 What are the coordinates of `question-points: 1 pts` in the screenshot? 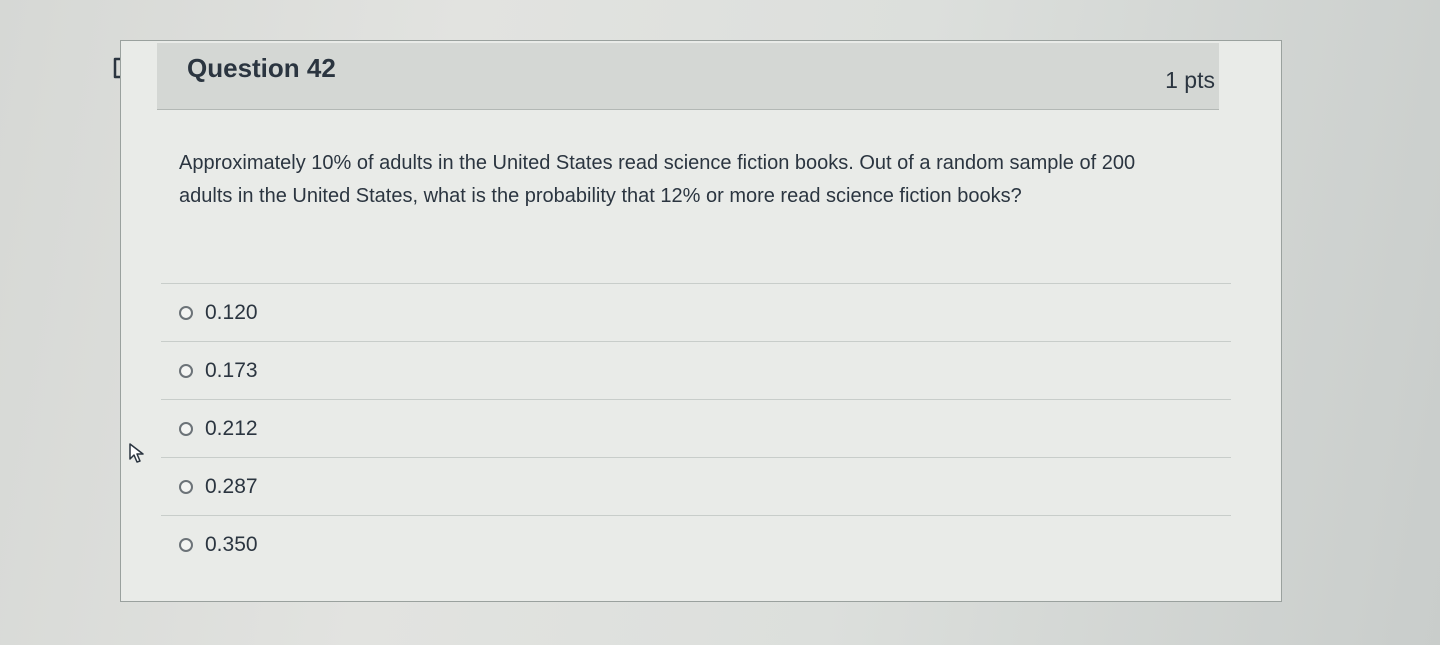 It's located at (1190, 80).